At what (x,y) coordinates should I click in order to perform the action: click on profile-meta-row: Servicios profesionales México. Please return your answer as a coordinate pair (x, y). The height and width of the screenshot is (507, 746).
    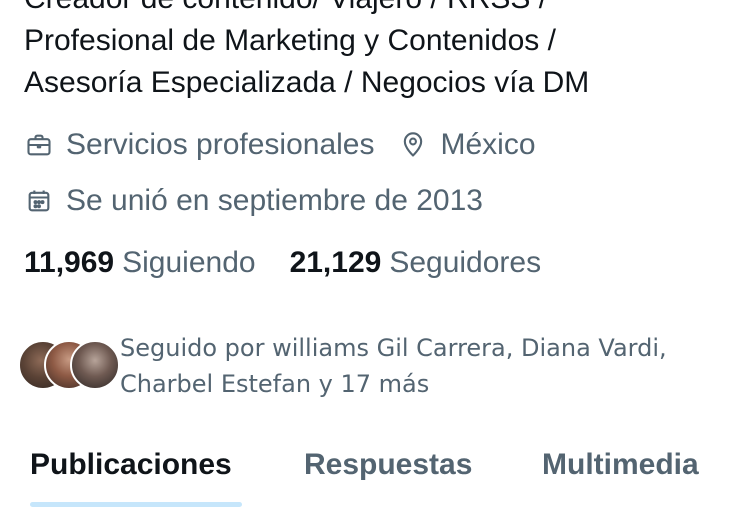
    Looking at the image, I should click on (280, 145).